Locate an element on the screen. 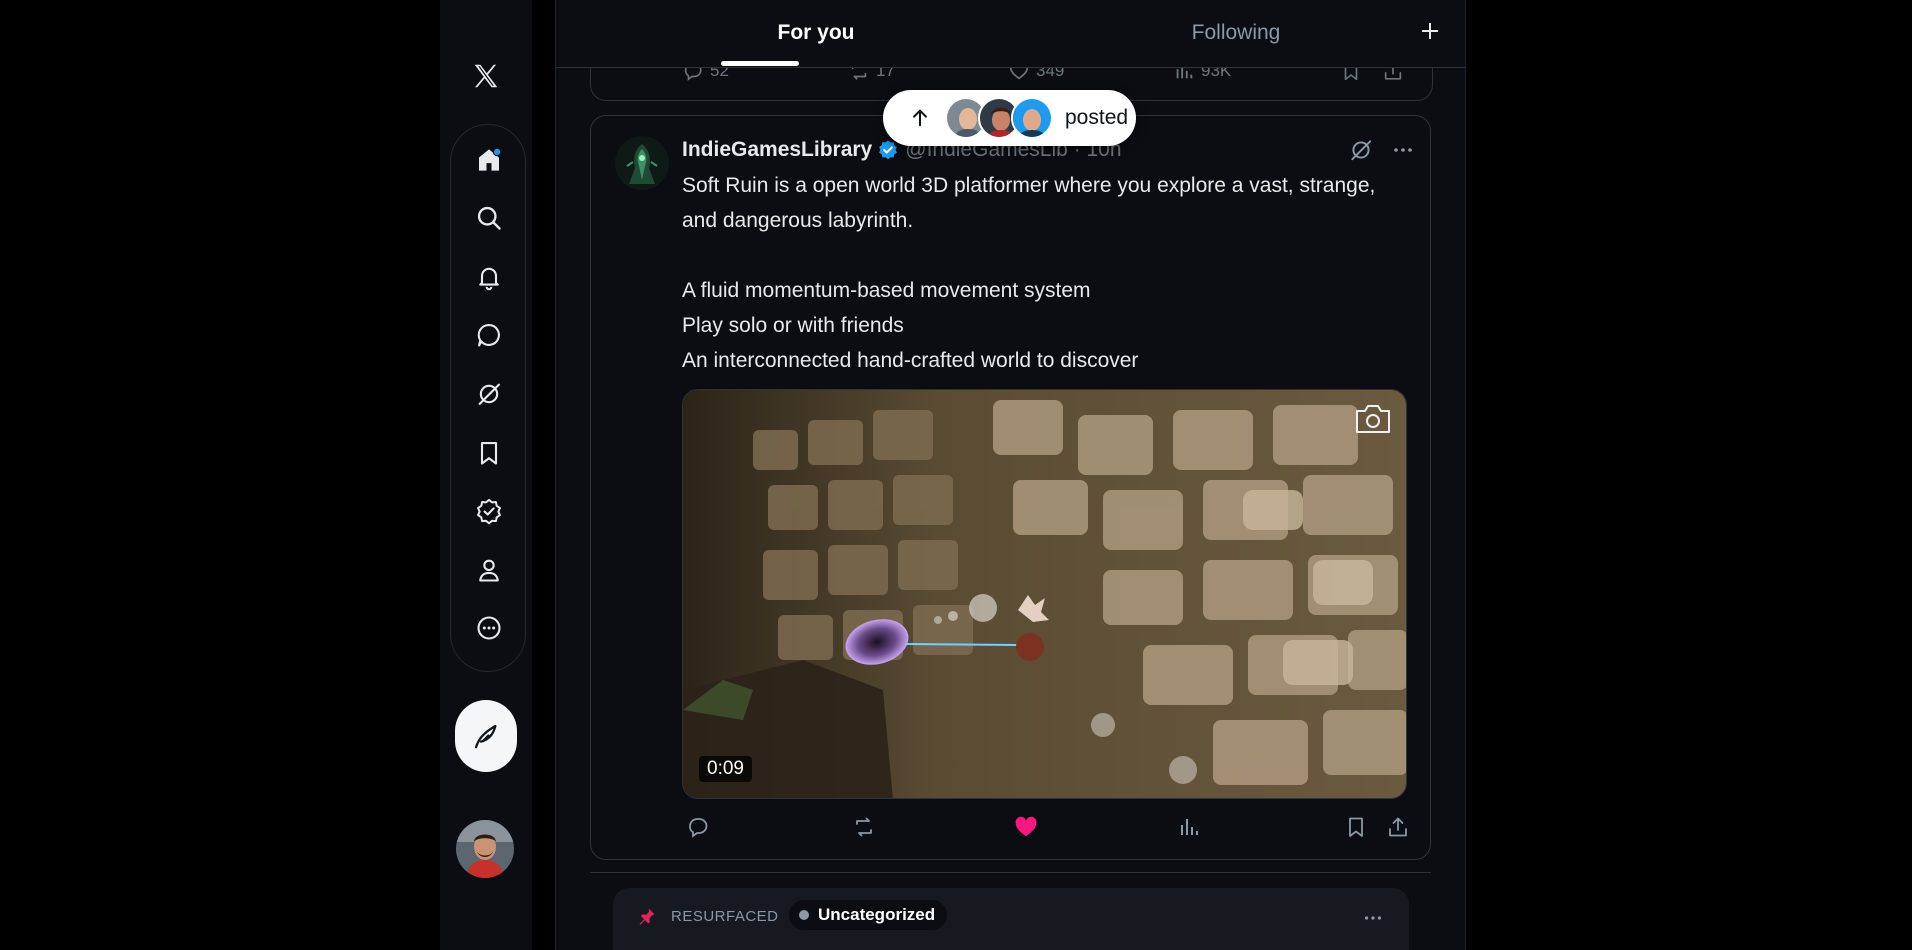 The height and width of the screenshot is (950, 1912). nav-item-bookmarks is located at coordinates (489, 453).